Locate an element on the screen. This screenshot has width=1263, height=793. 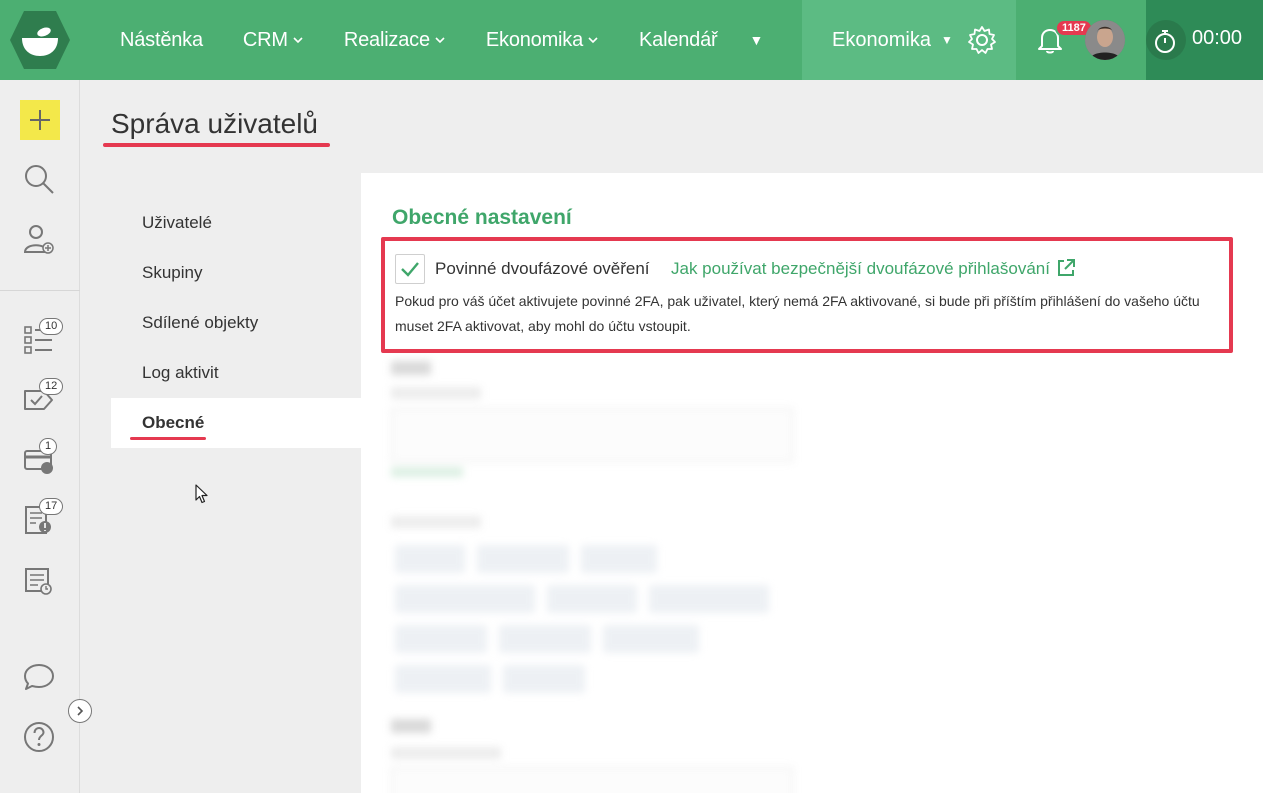
submenu-label: Log aktivit is located at coordinates (180, 372).